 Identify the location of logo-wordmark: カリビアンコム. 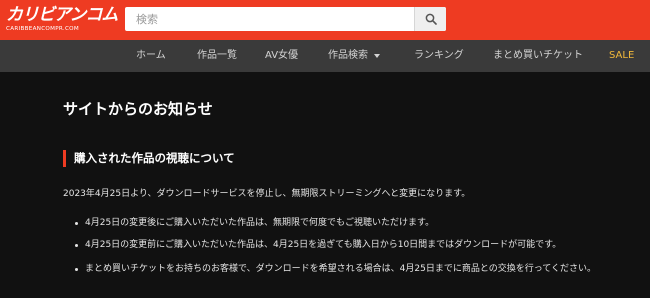
(62, 15).